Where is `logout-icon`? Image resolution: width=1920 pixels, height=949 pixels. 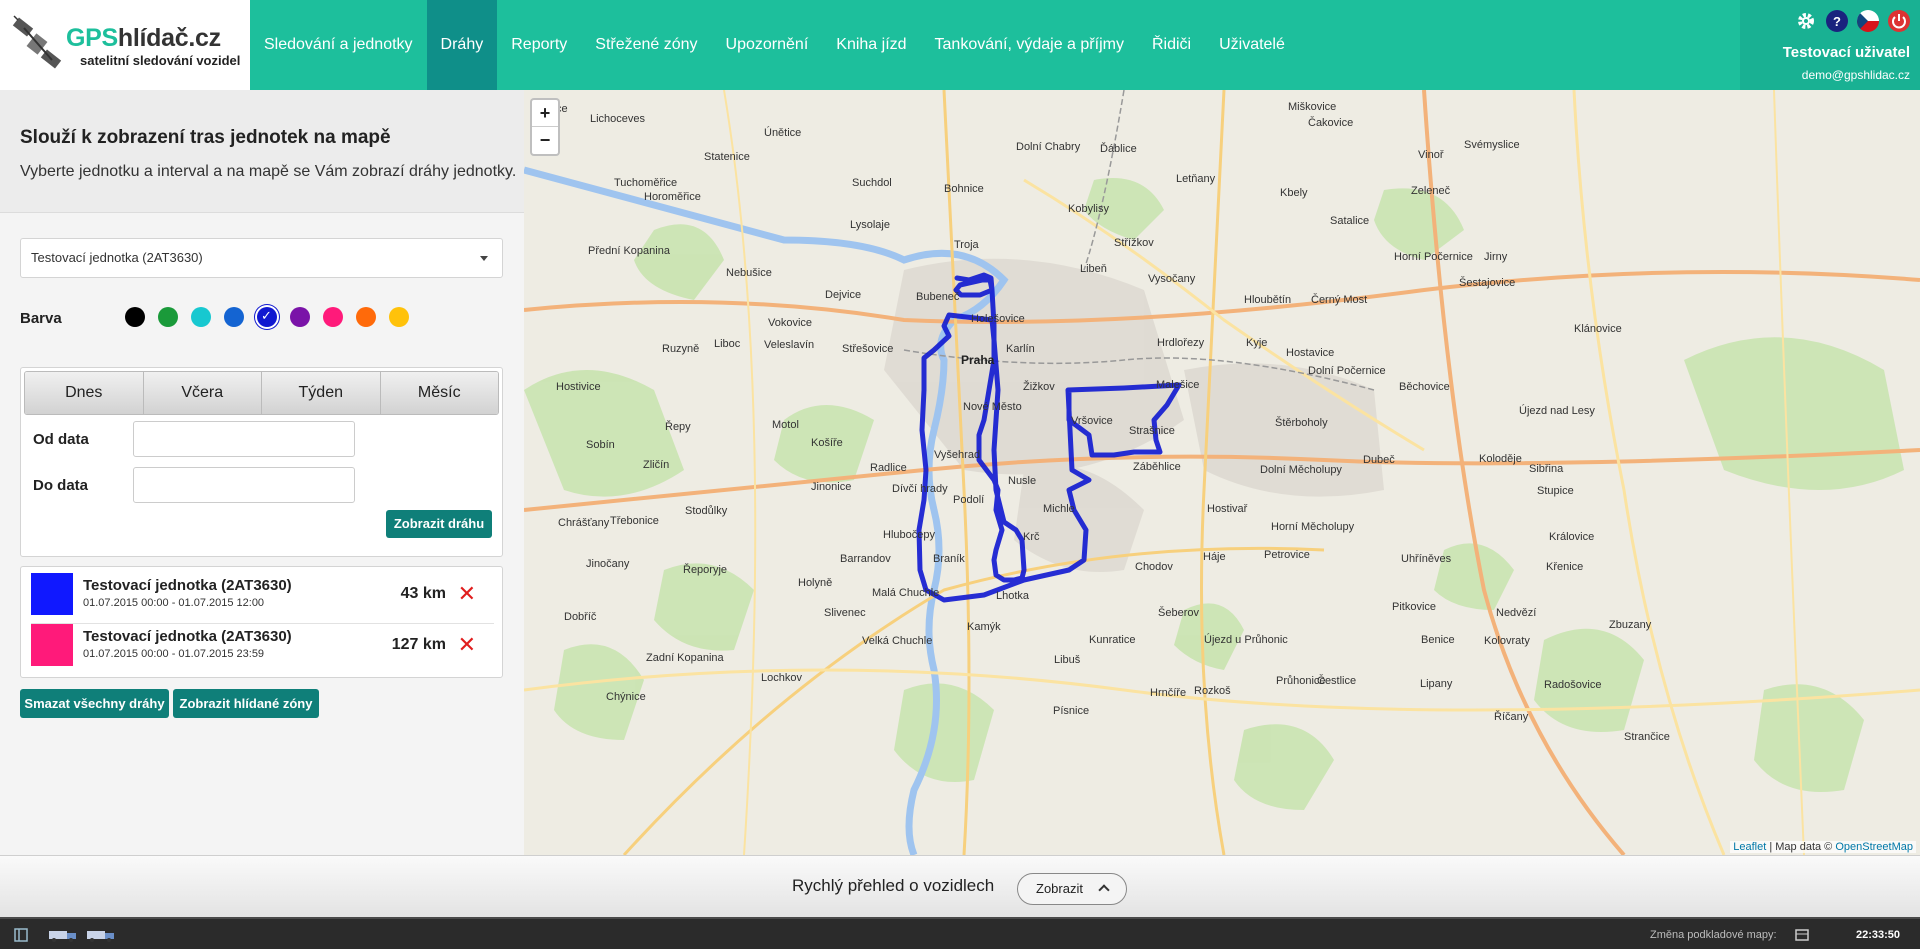 logout-icon is located at coordinates (1899, 21).